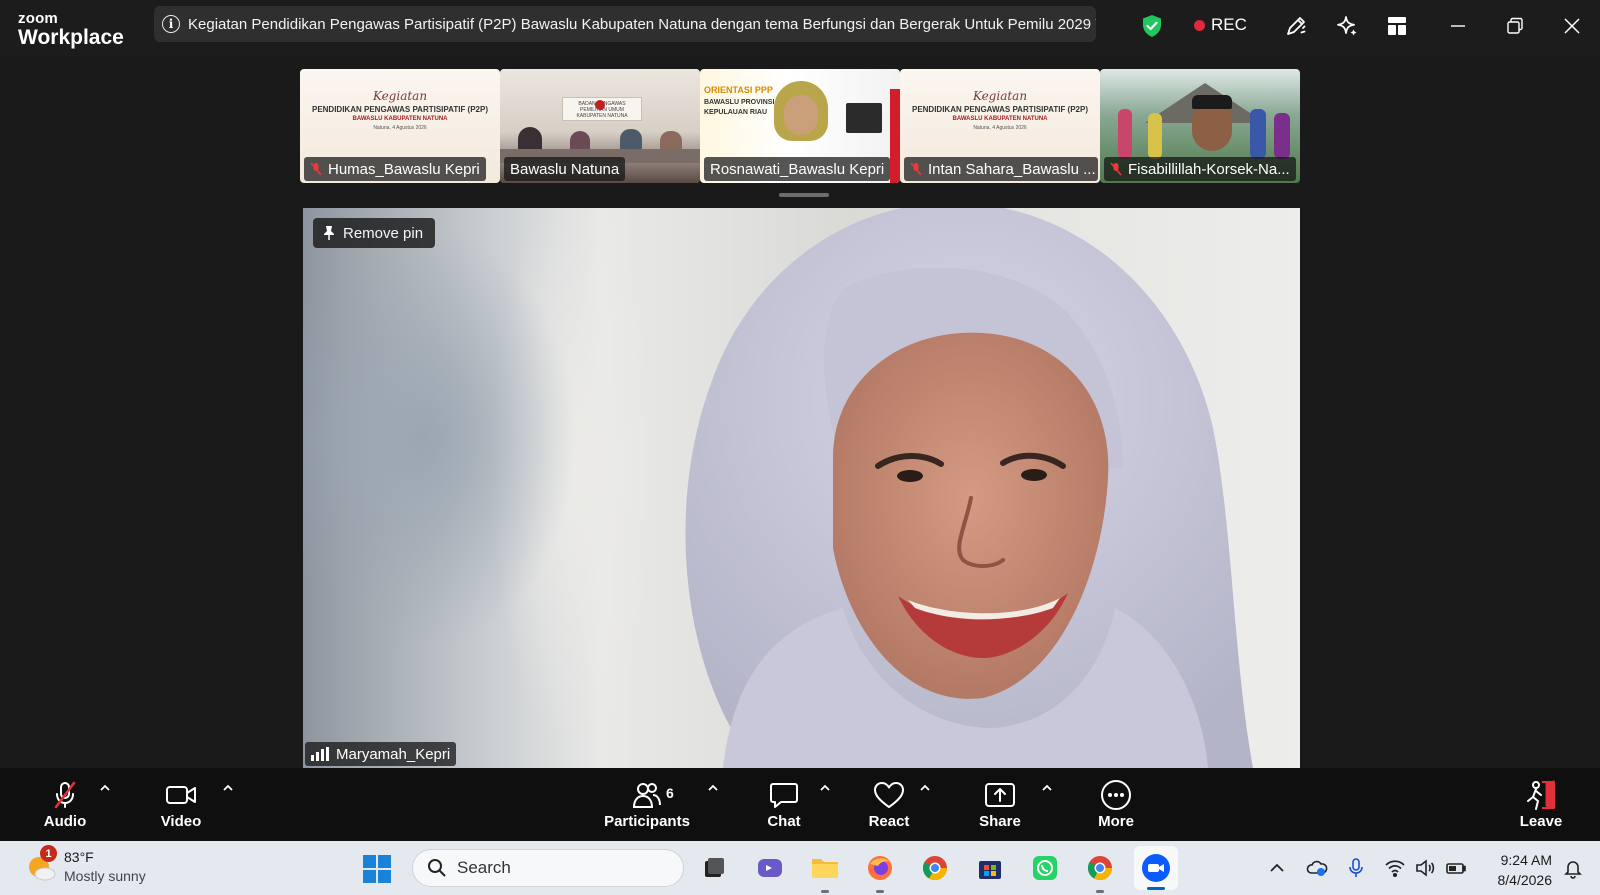 This screenshot has width=1600, height=895. I want to click on annotate-pen-icon, so click(1296, 26).